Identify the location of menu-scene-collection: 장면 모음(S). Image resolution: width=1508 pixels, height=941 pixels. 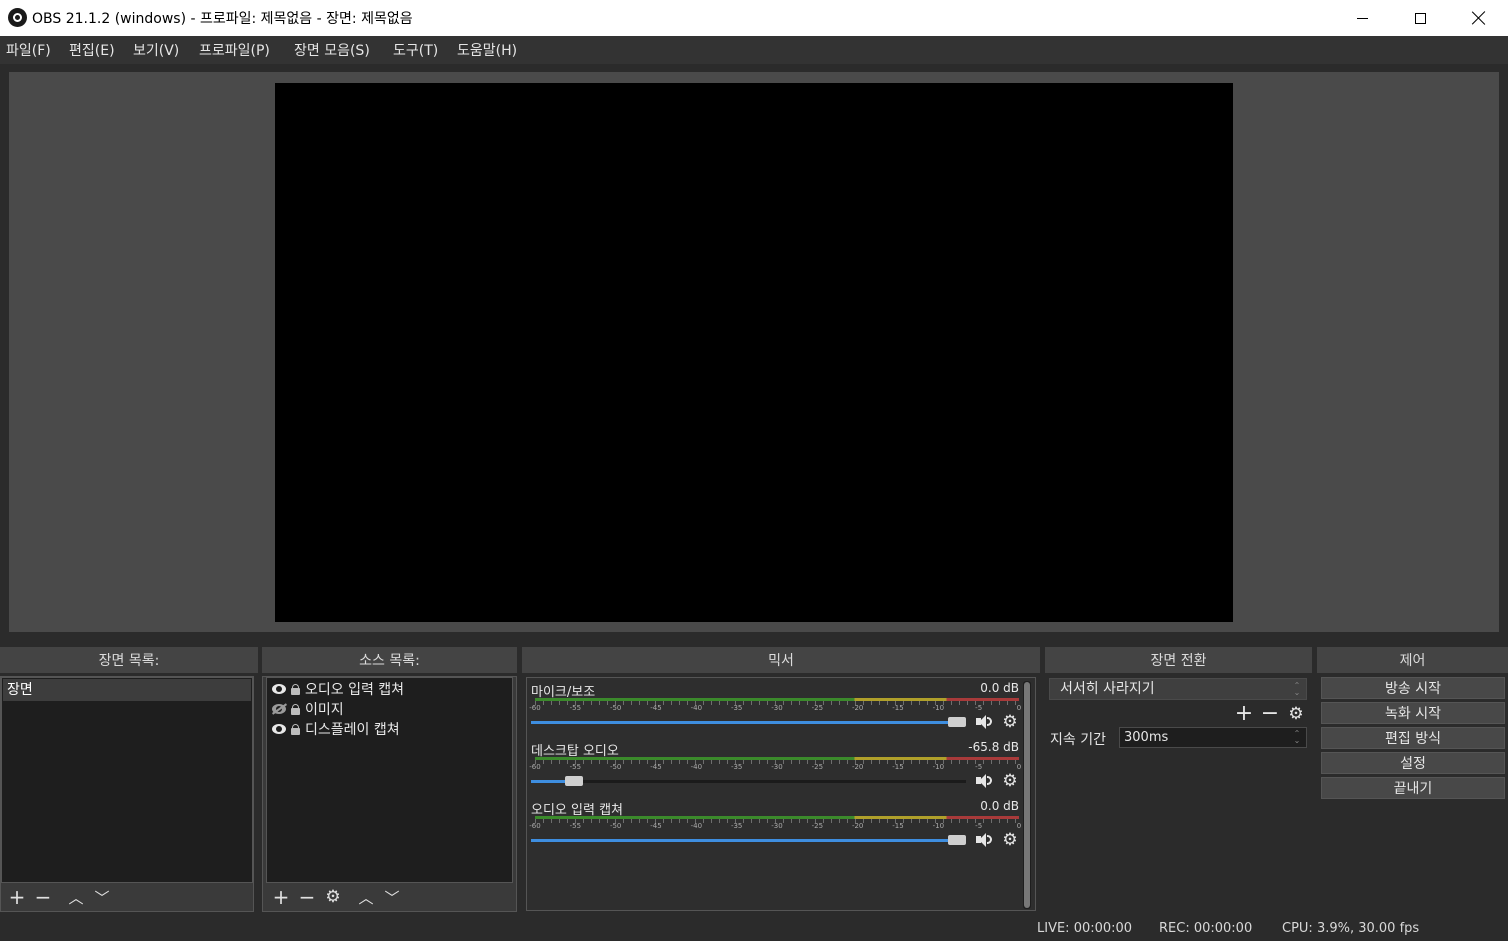
(332, 50).